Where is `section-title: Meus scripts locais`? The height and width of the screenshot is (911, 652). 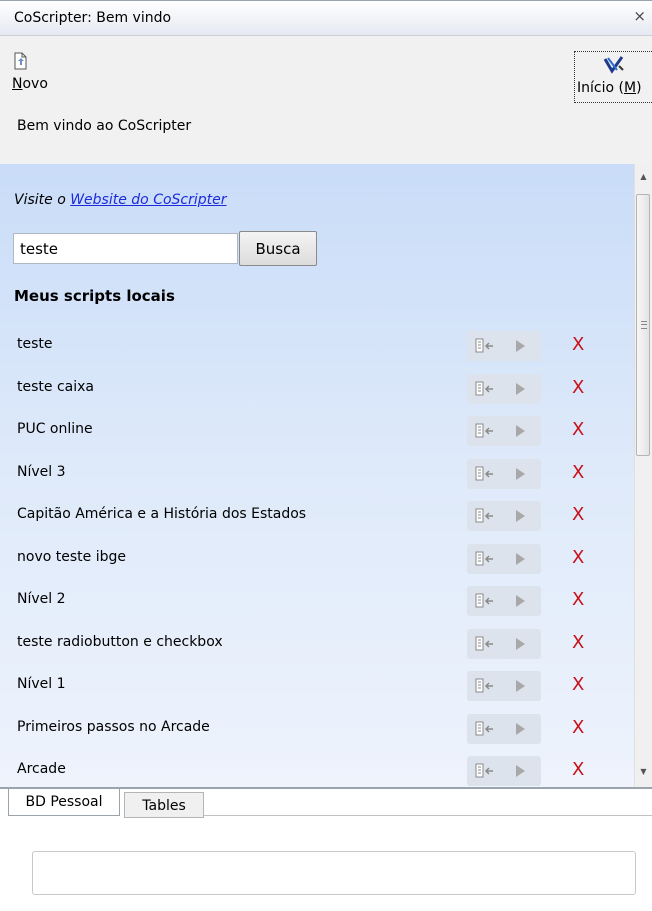 section-title: Meus scripts locais is located at coordinates (94, 296).